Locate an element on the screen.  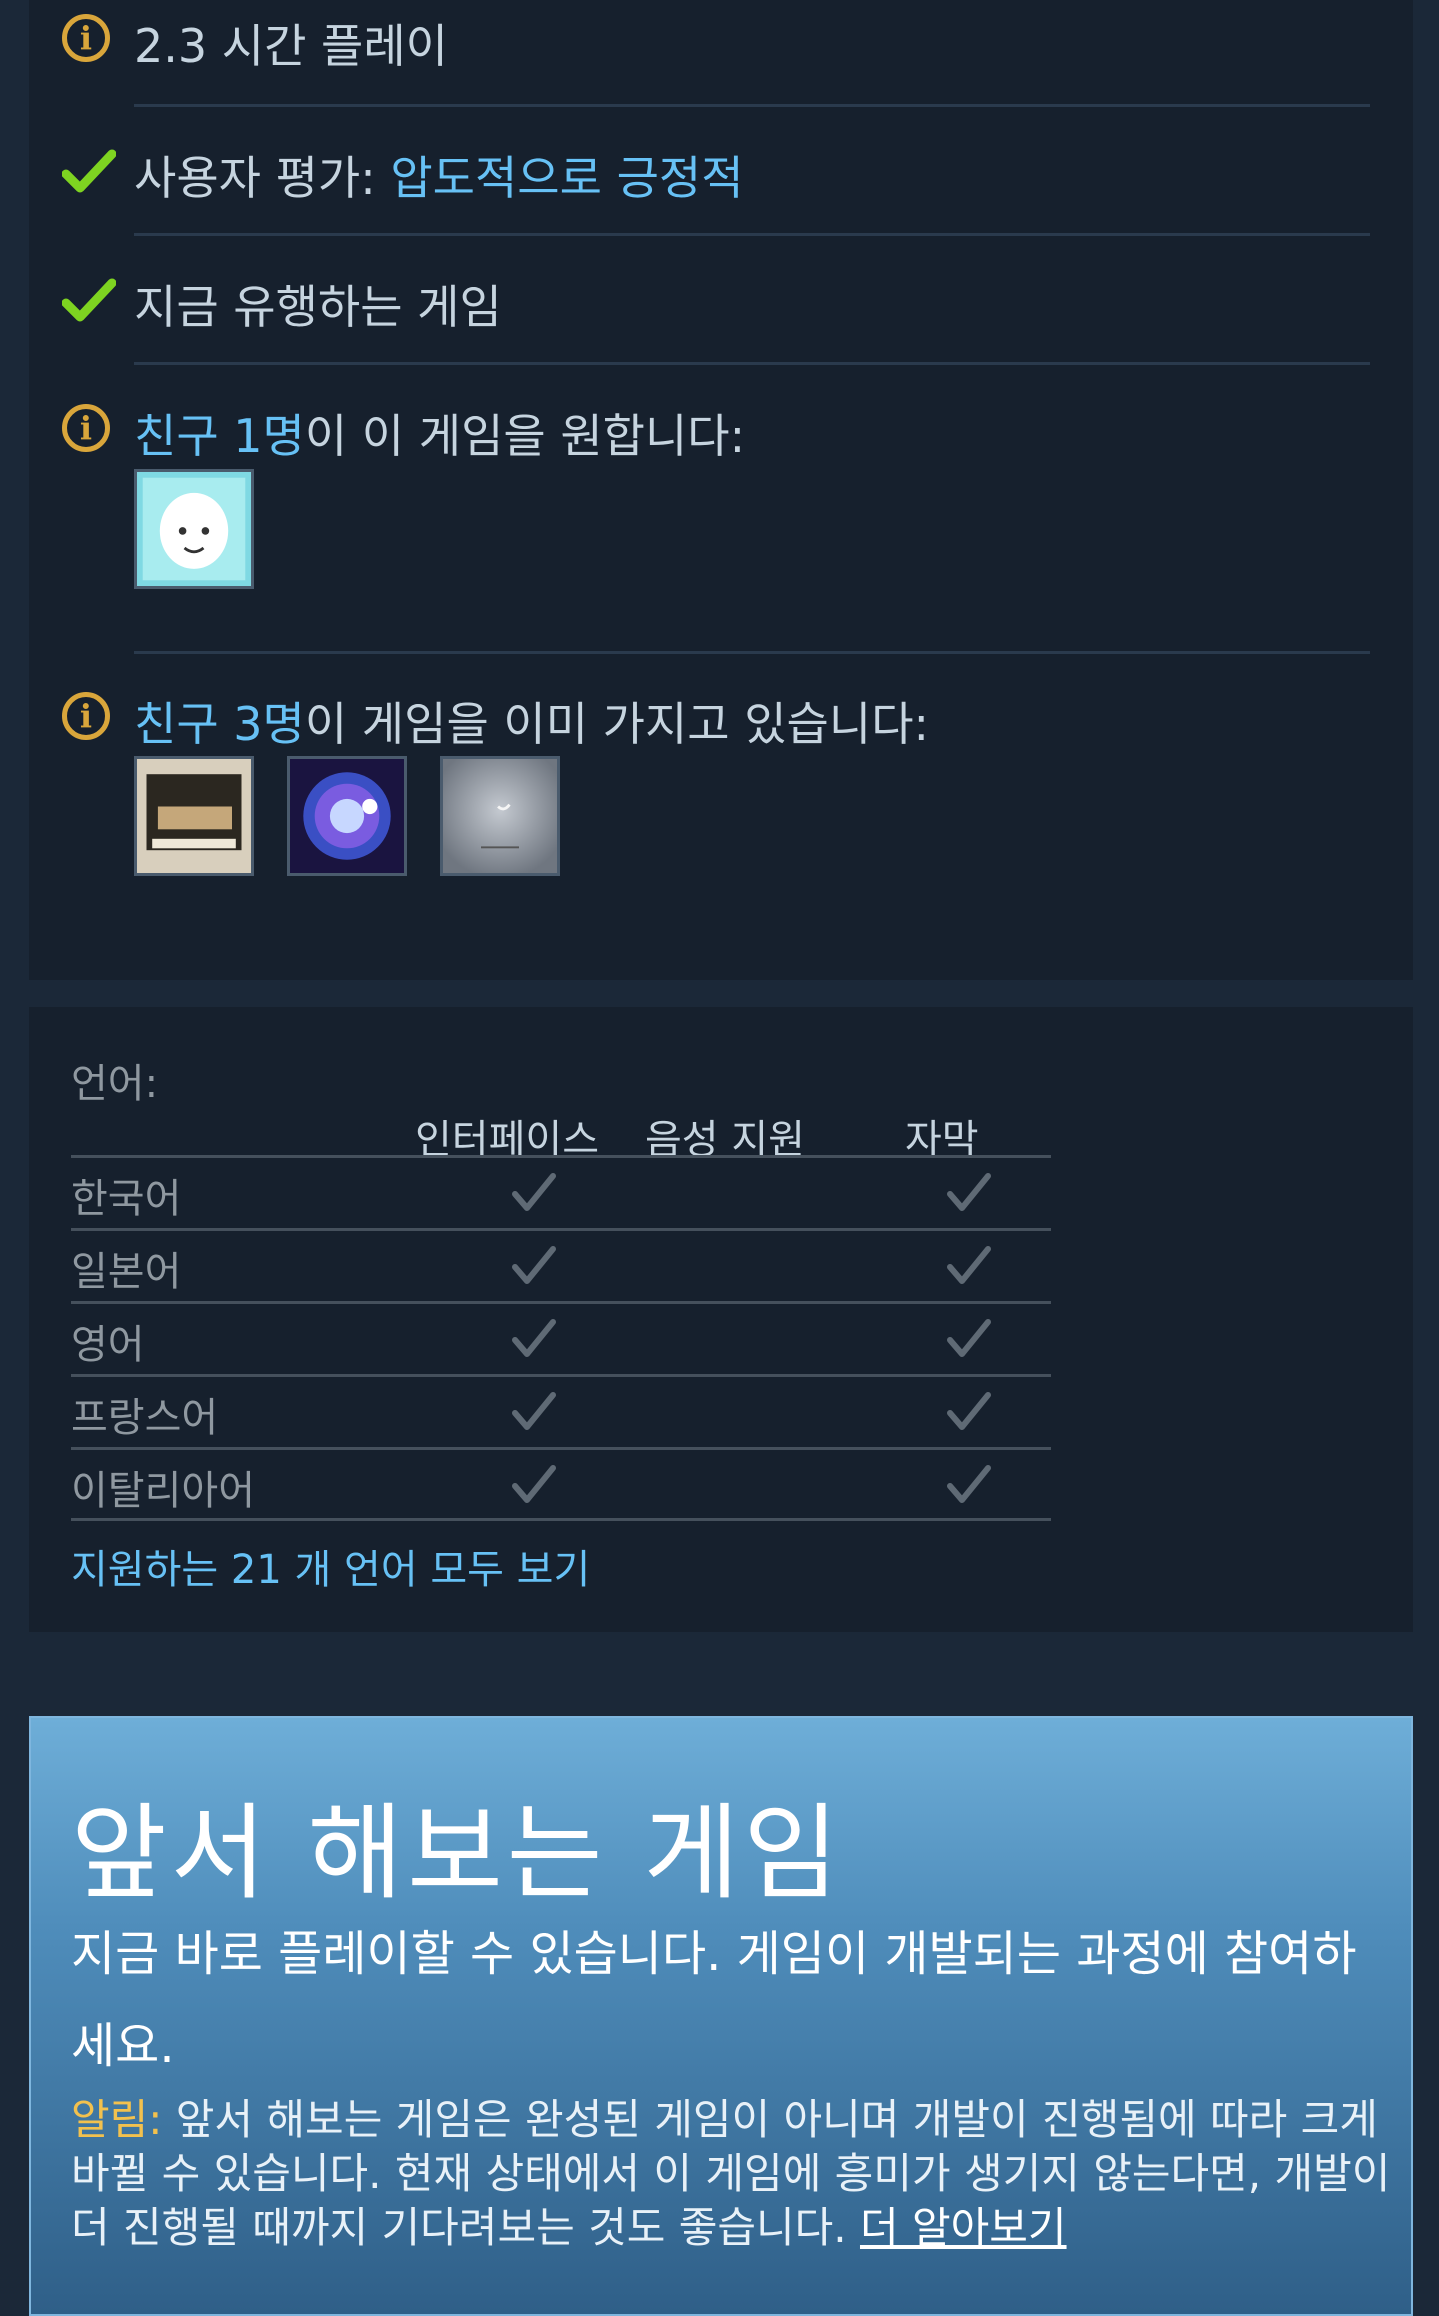
friends-want-suffix: 이 이 게임을 원합니다: is located at coordinates (525, 436).